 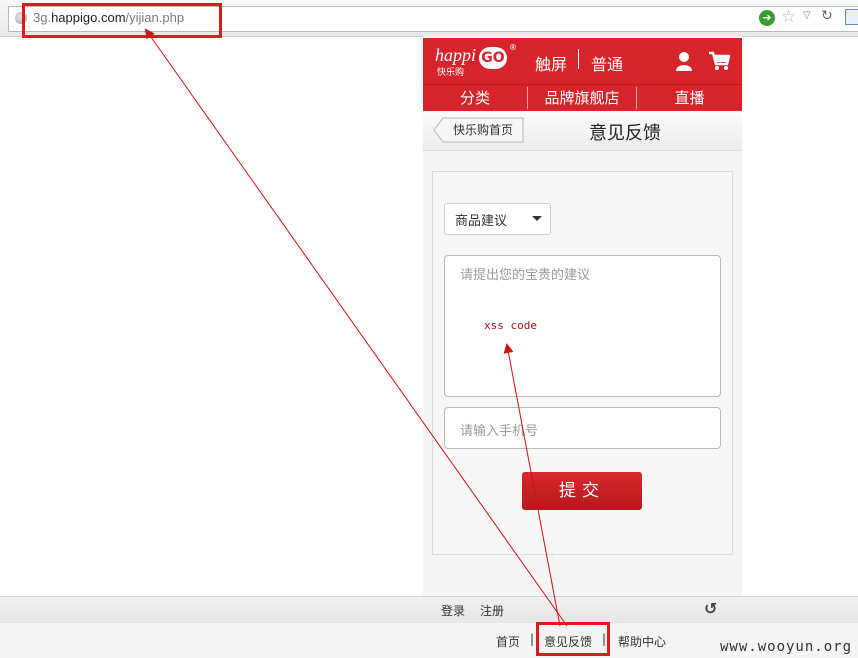 What do you see at coordinates (625, 133) in the screenshot?
I see `page-title: 意见反馈` at bounding box center [625, 133].